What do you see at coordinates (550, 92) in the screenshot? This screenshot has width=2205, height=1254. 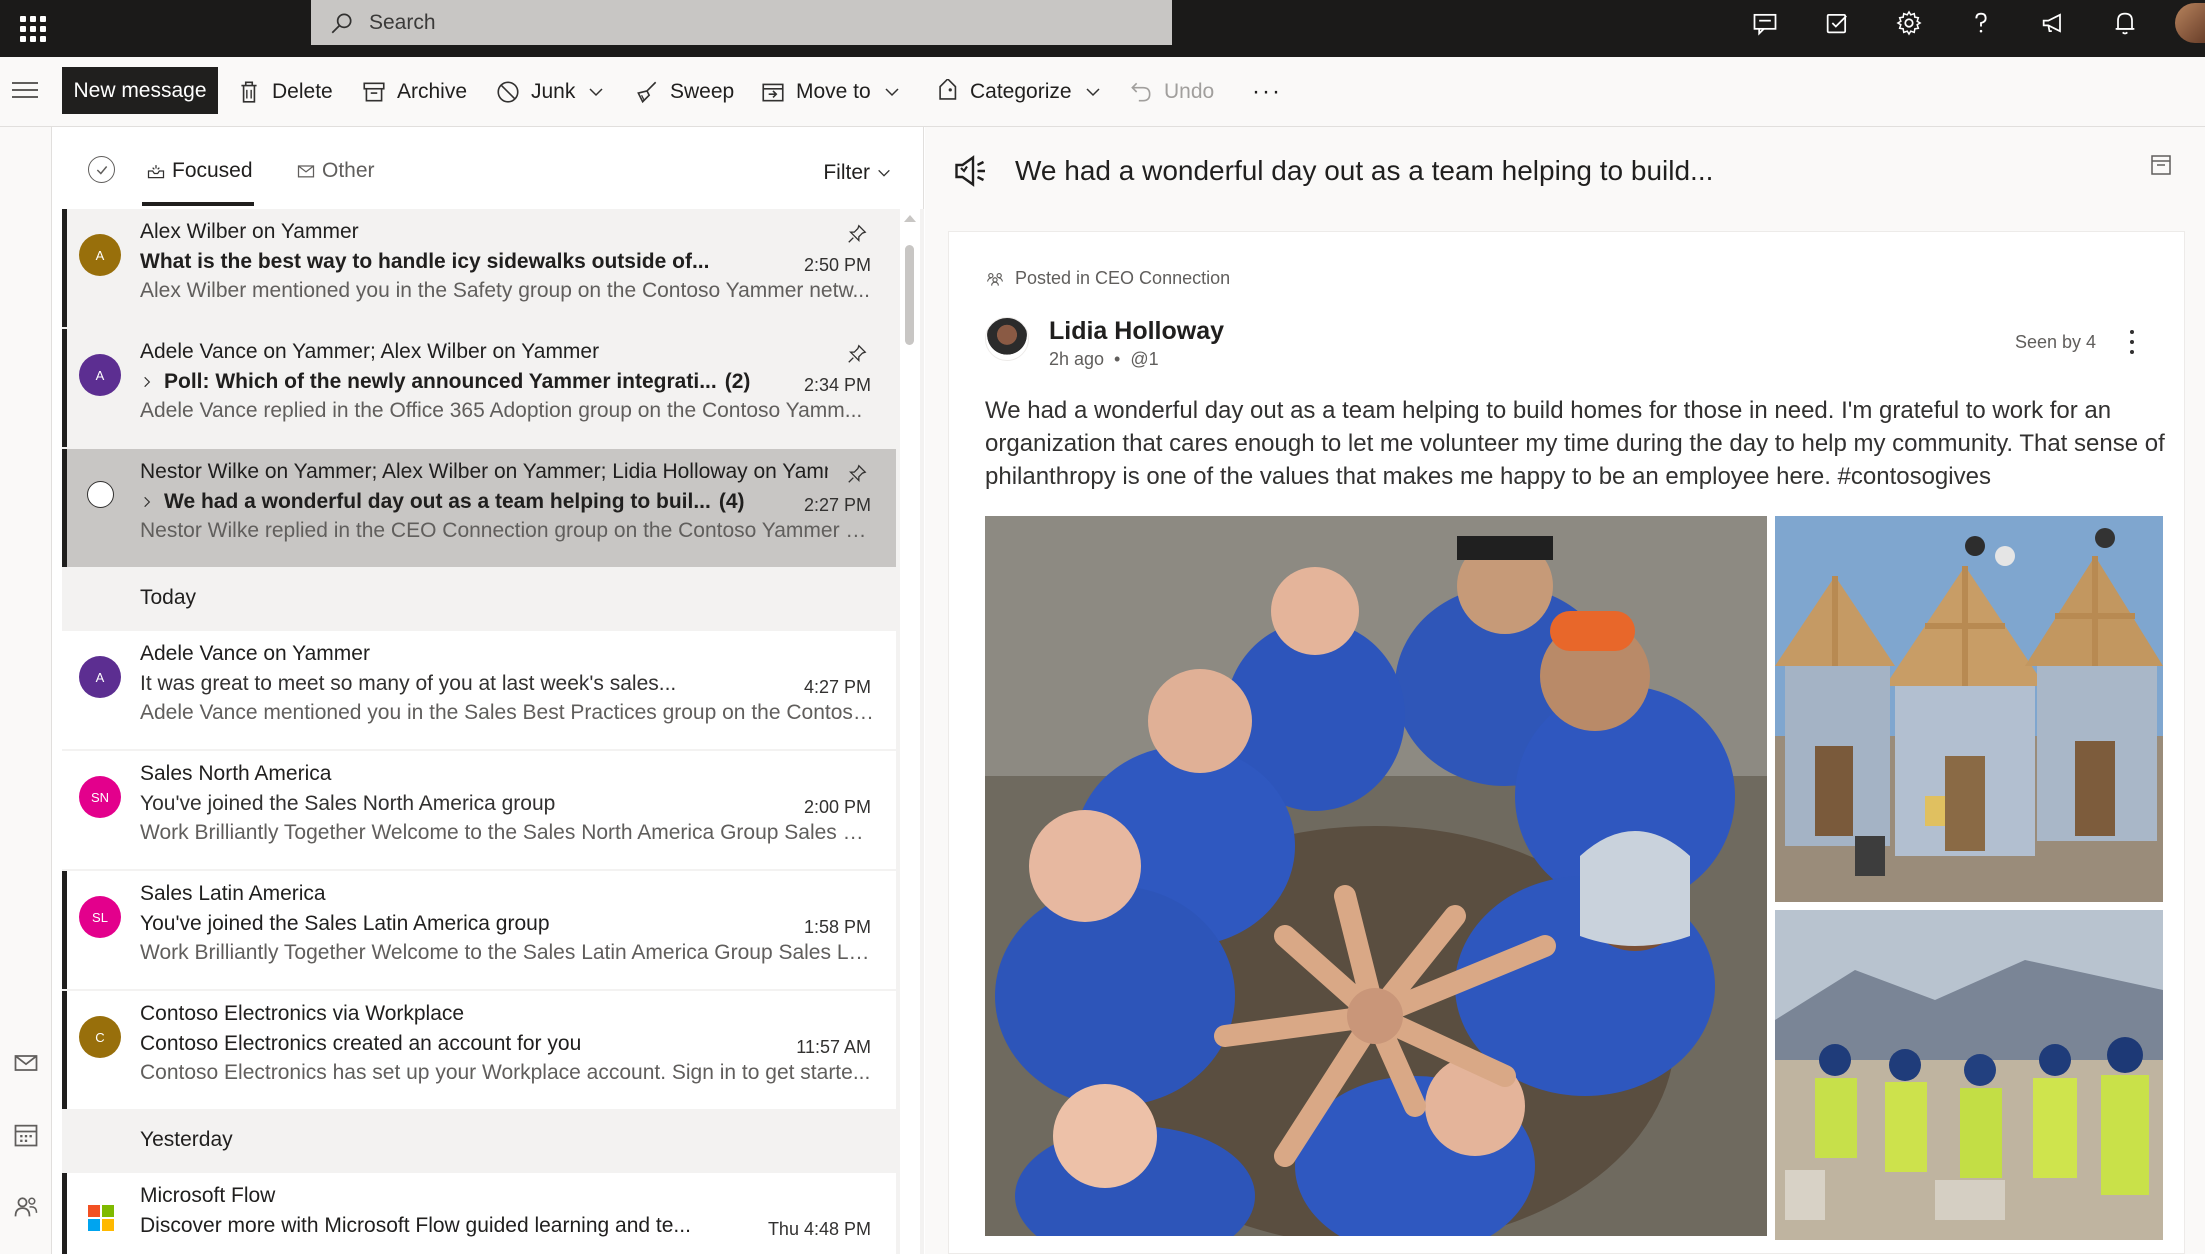 I see `junk-button: Junk` at bounding box center [550, 92].